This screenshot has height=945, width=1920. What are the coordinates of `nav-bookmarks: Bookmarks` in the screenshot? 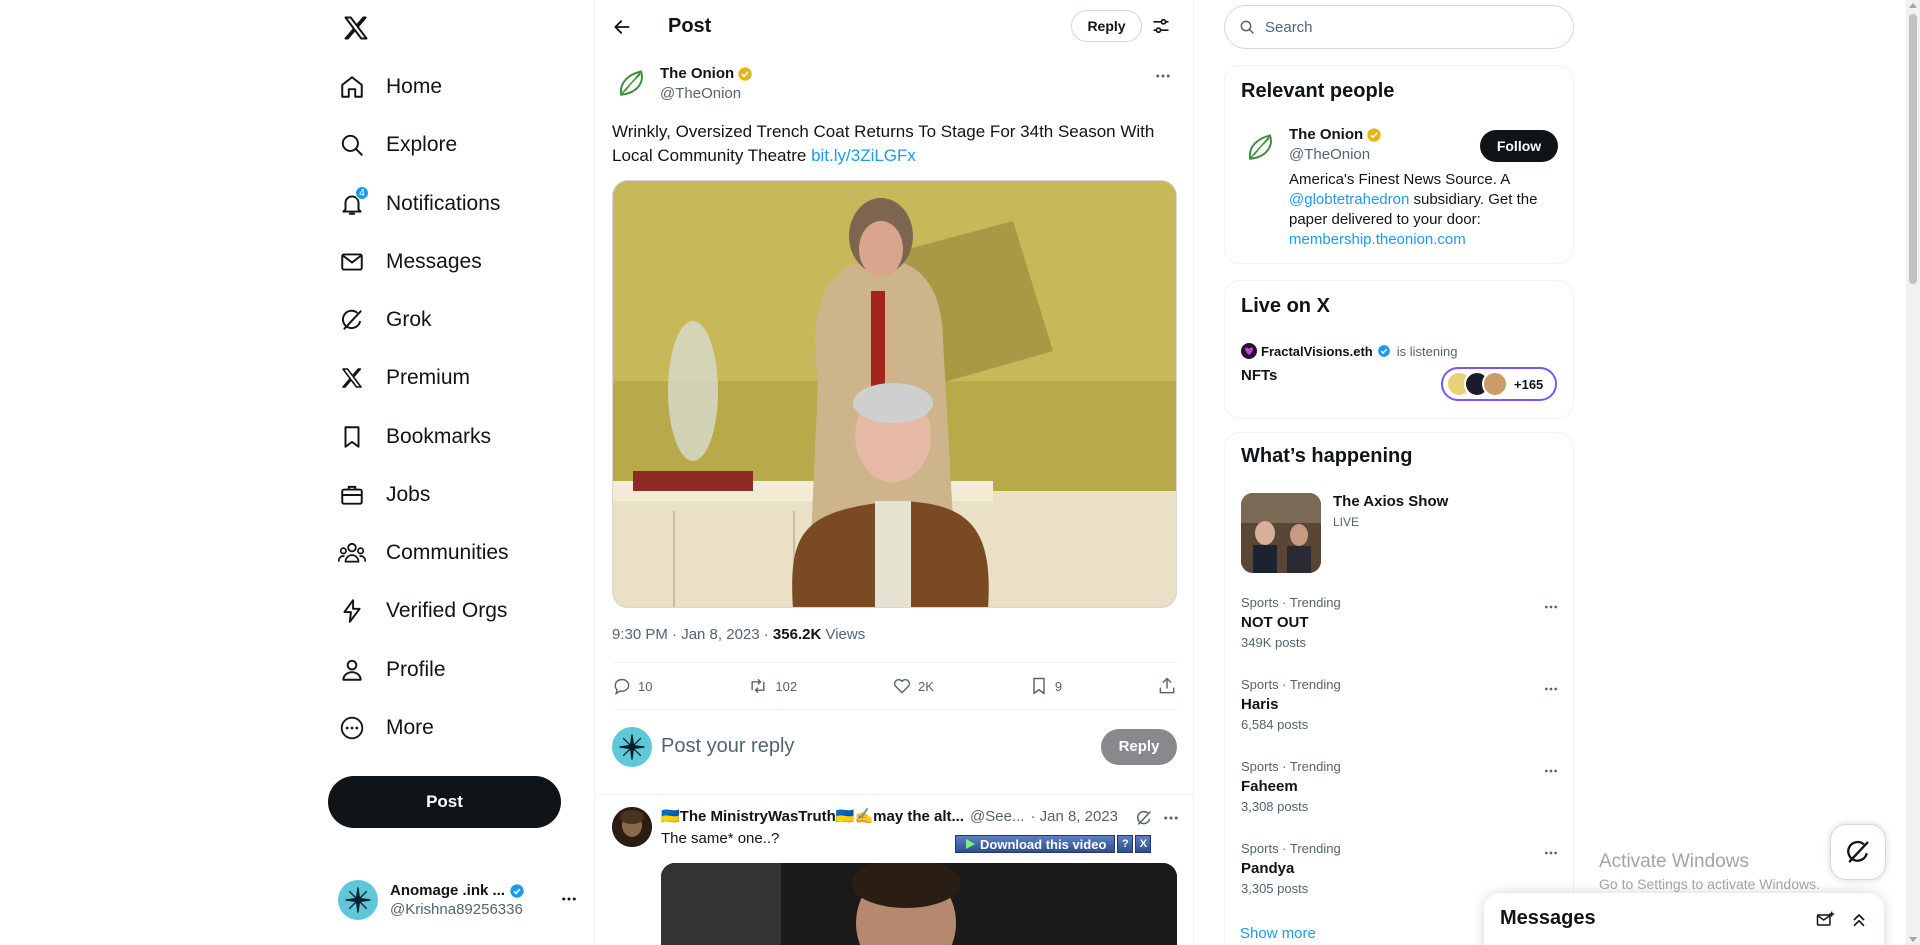 It's located at (415, 437).